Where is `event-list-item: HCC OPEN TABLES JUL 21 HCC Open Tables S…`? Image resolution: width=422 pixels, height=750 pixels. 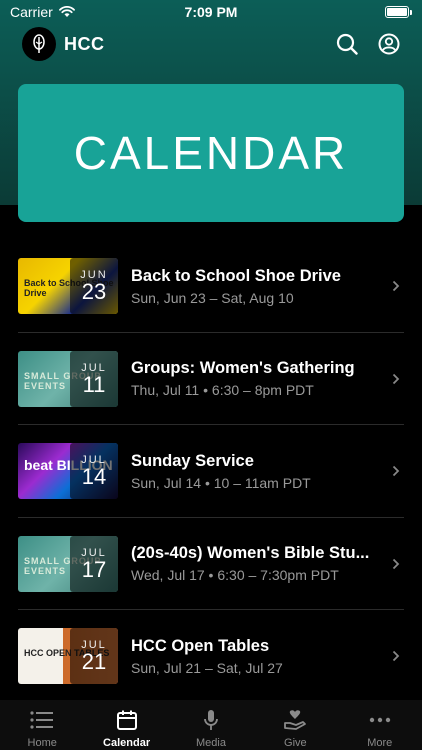
event-list-item: HCC OPEN TABLES JUL 21 HCC Open Tables S… is located at coordinates (211, 656).